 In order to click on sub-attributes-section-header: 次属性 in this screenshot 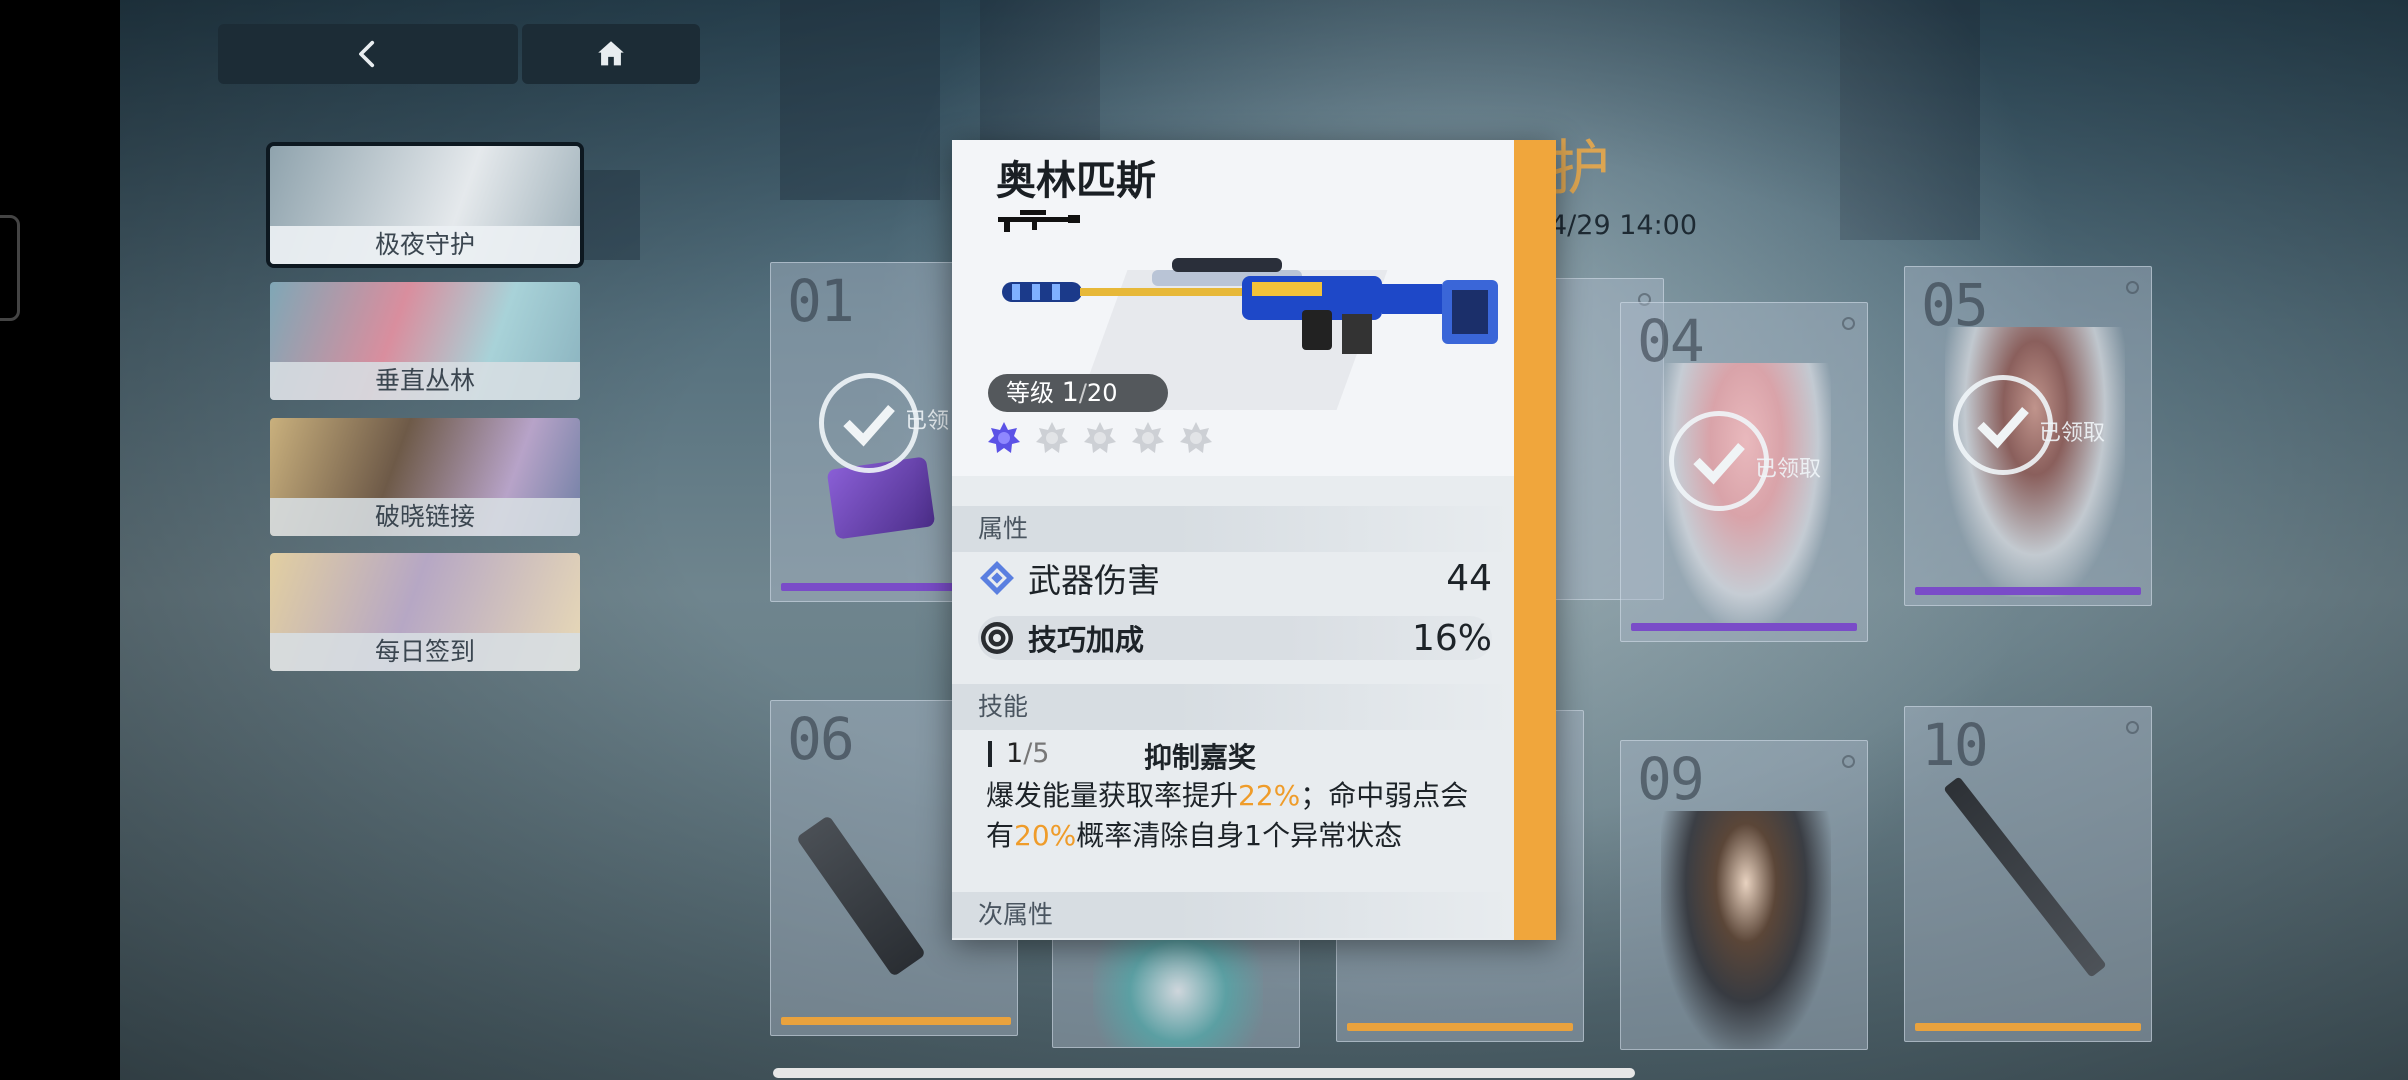, I will do `click(1233, 915)`.